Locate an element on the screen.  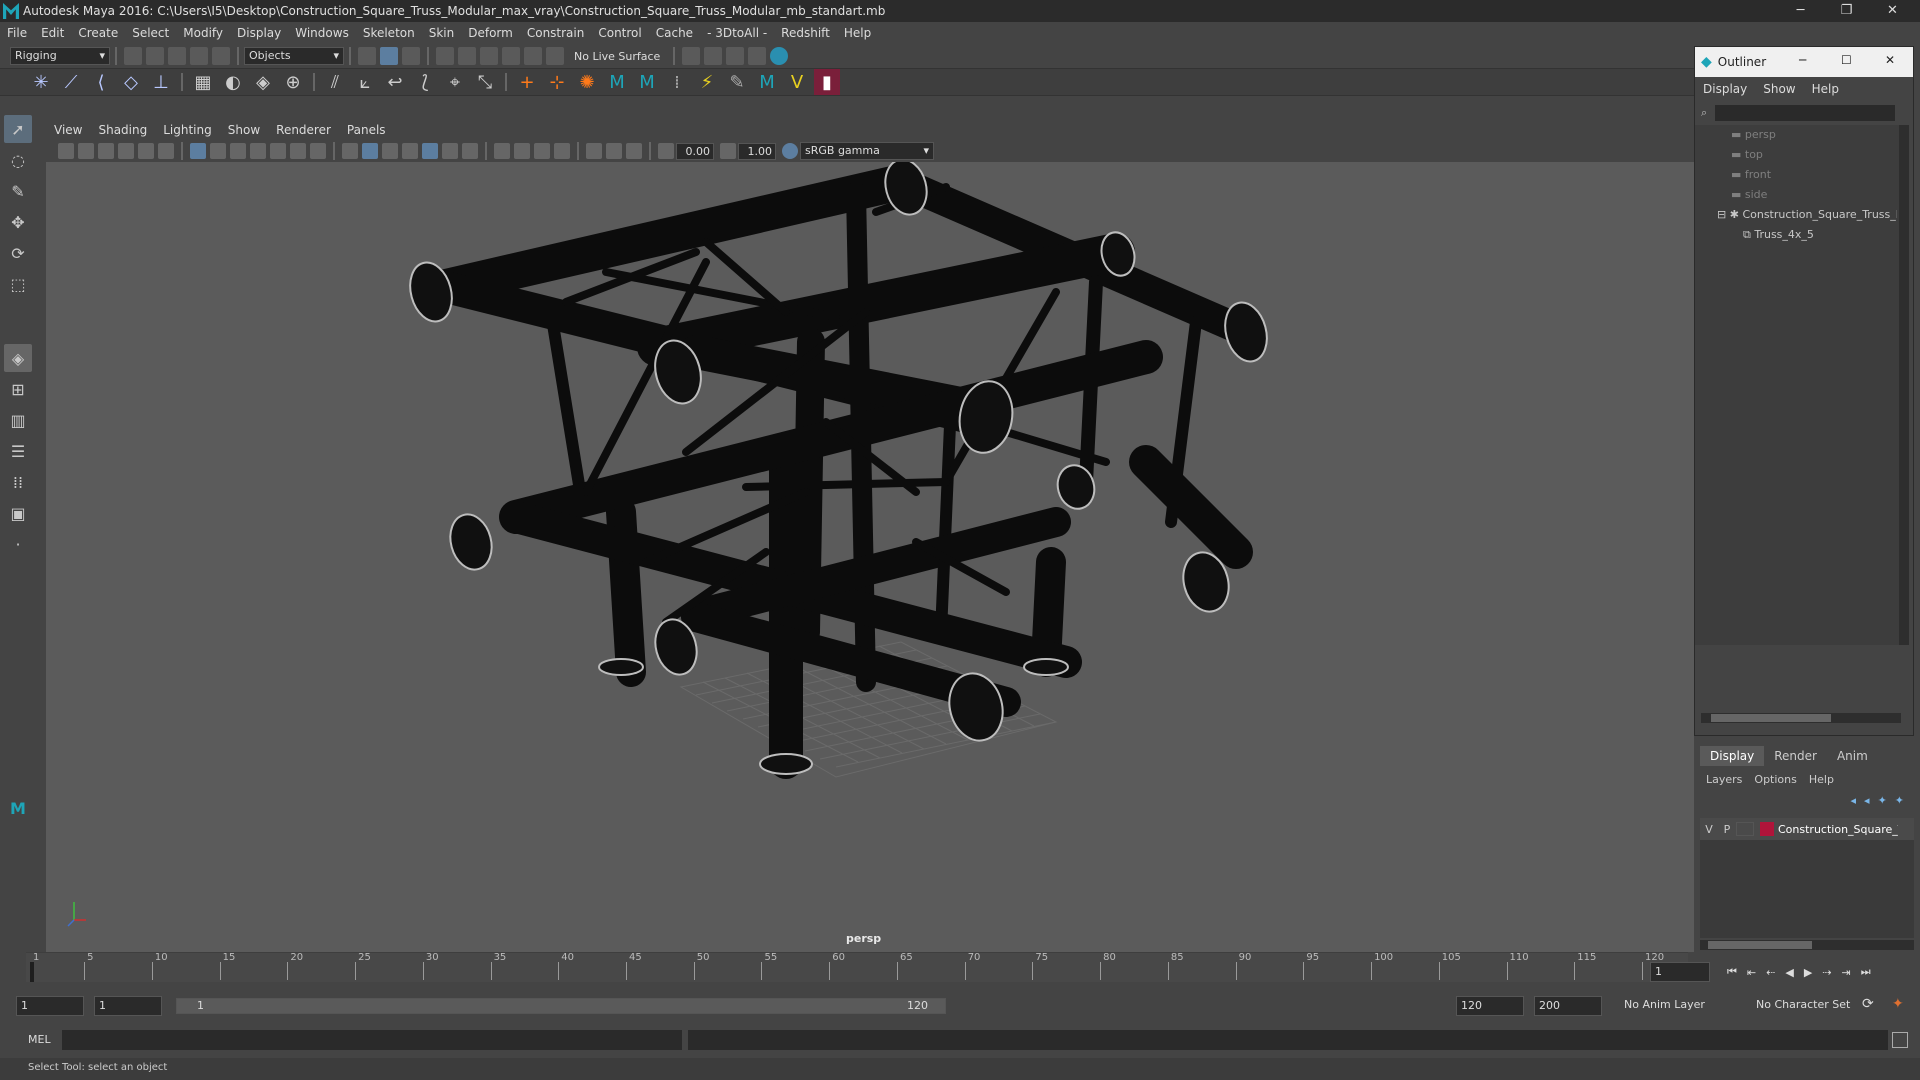
menu-deform: Deform is located at coordinates (490, 33).